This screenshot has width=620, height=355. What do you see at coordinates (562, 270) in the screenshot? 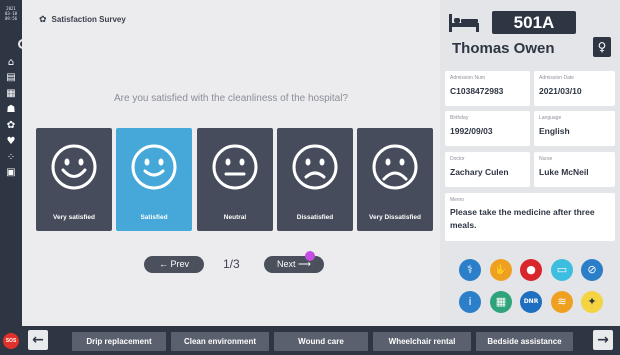
I see `mask-icon: ▭` at bounding box center [562, 270].